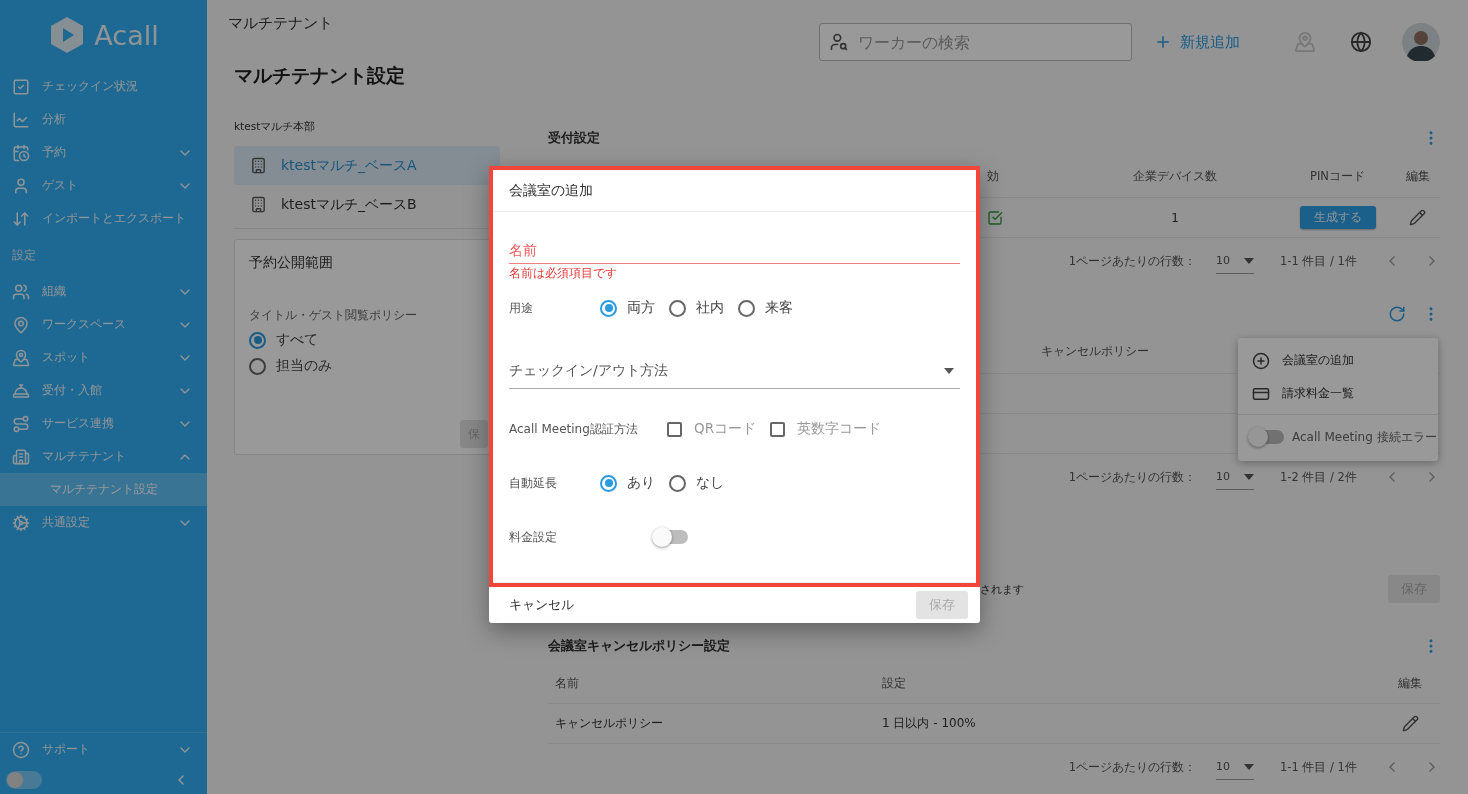 This screenshot has height=794, width=1468. What do you see at coordinates (1337, 176) in the screenshot?
I see `column-header: PINコード` at bounding box center [1337, 176].